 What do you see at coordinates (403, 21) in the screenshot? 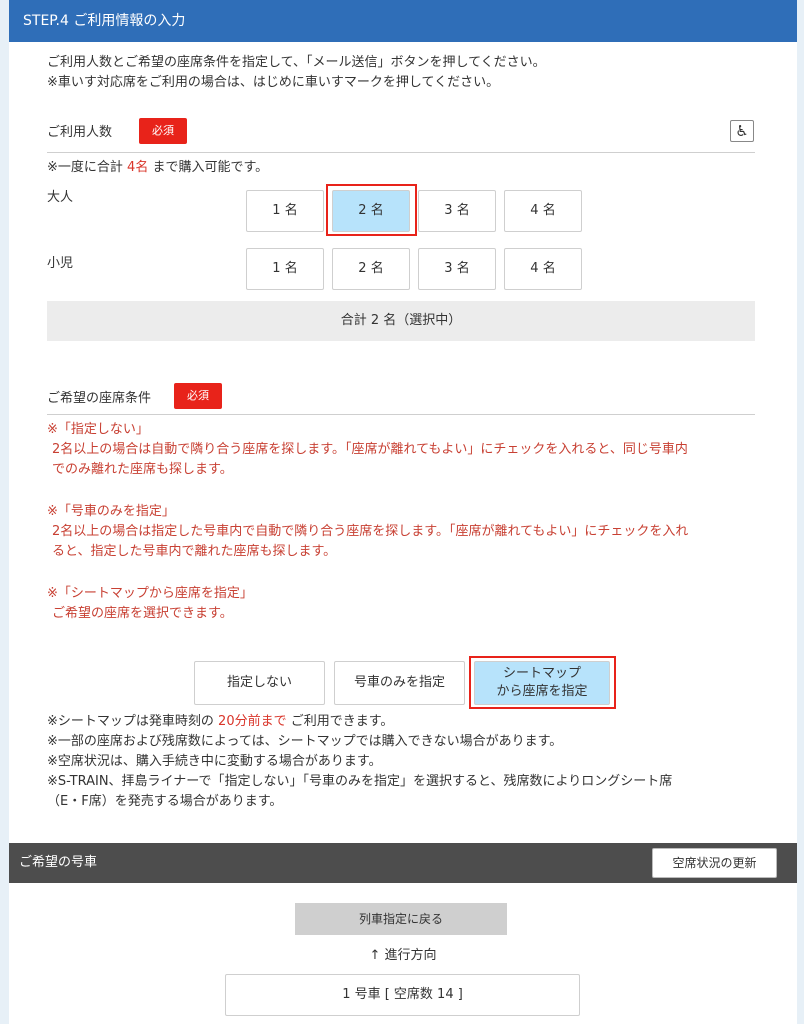
I see `step-header: STEP.4 ご利用情報の入力` at bounding box center [403, 21].